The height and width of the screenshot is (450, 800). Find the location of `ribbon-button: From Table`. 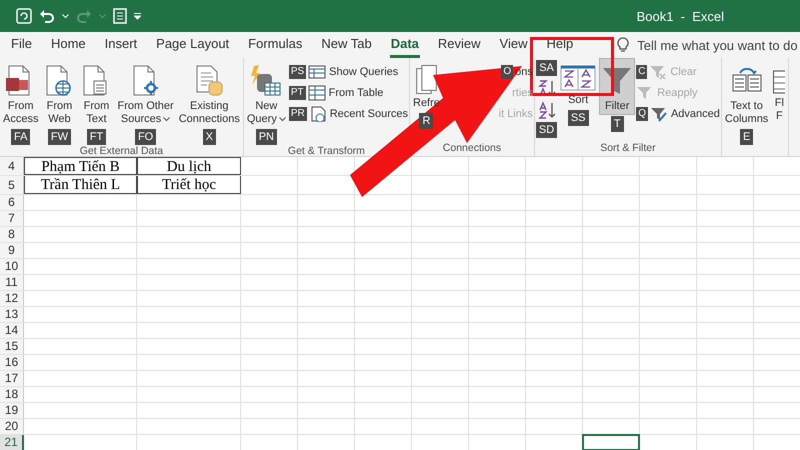

ribbon-button: From Table is located at coordinates (346, 92).